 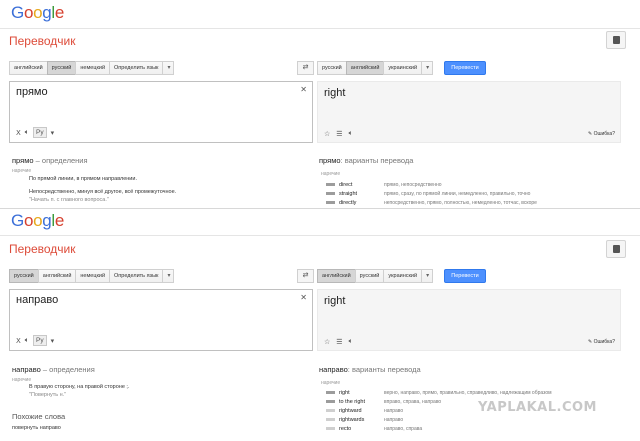 I want to click on source-text-area: направо ✕ Ⅹ 🔈︎ Ру ▾, so click(x=161, y=320).